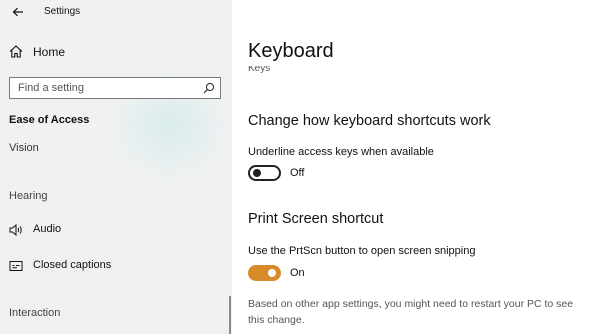 This screenshot has width=600, height=334. I want to click on sidebar-group-interaction: Interaction, so click(35, 313).